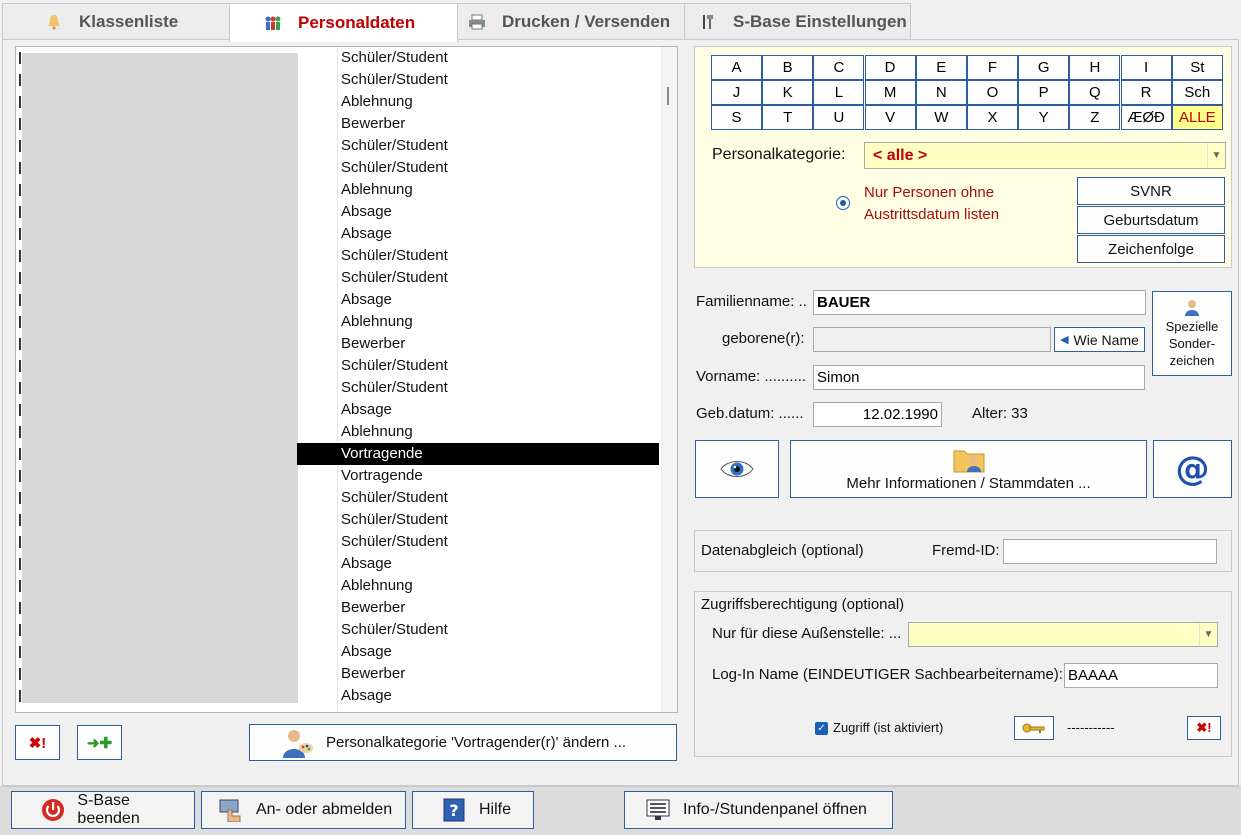  I want to click on s-base-beenden-button: S-Base beenden, so click(103, 810).